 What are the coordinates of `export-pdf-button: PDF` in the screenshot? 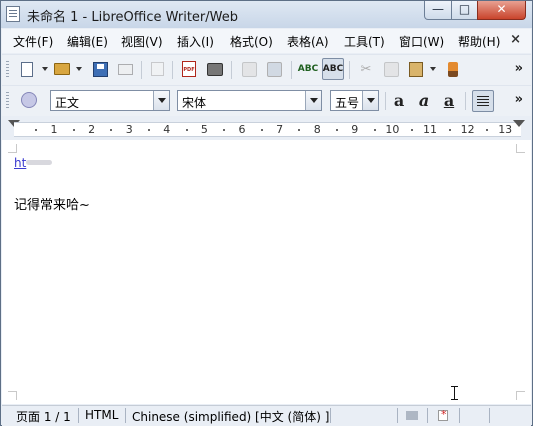 It's located at (189, 69).